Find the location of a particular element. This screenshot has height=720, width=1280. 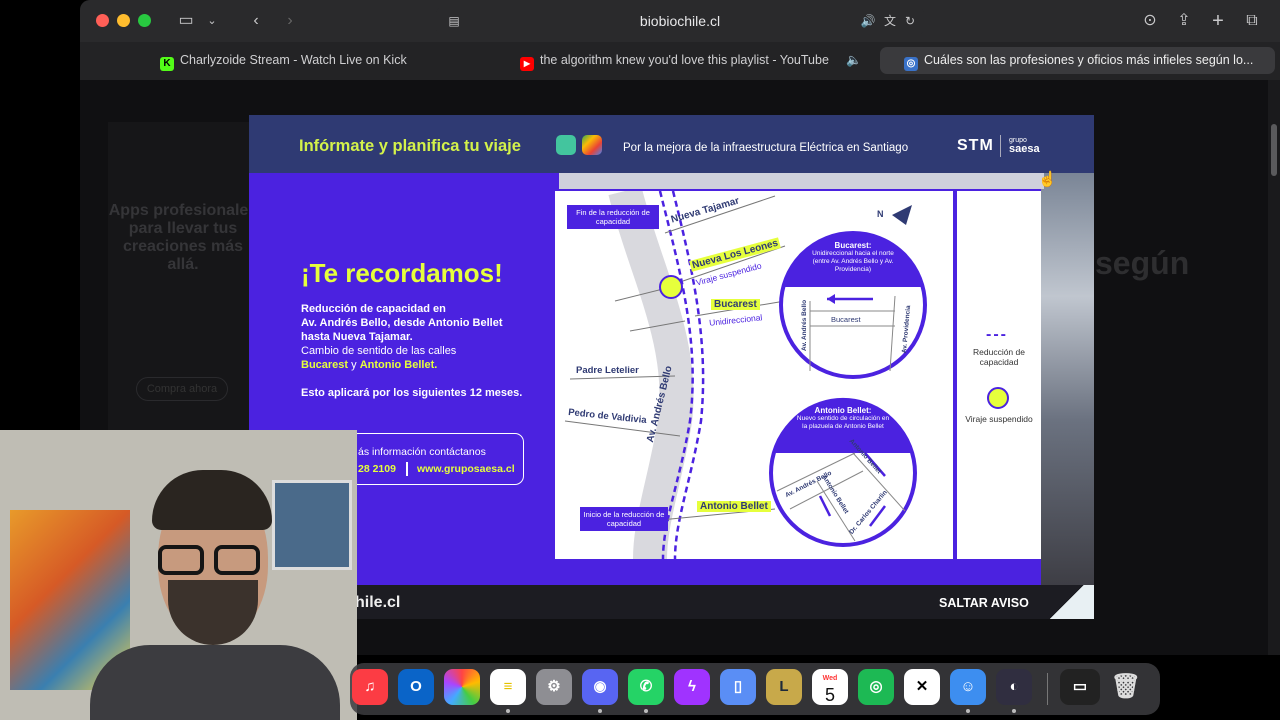

circle2-title: Antonio Bellet: is located at coordinates (843, 410).